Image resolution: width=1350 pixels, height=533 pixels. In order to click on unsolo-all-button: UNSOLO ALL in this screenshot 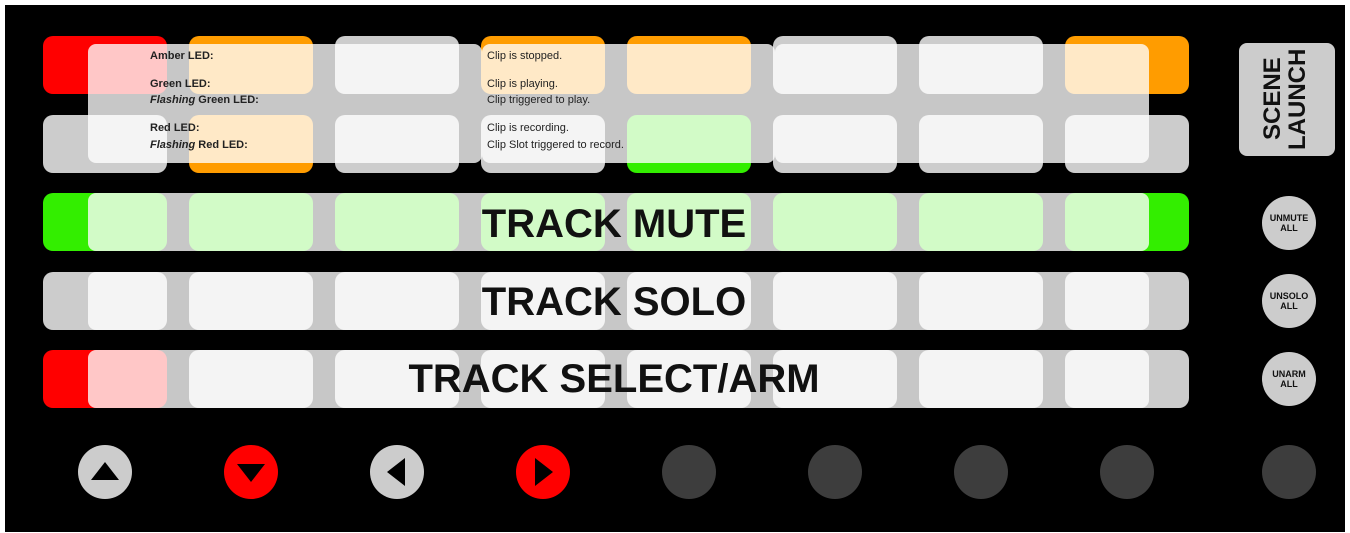, I will do `click(1289, 301)`.